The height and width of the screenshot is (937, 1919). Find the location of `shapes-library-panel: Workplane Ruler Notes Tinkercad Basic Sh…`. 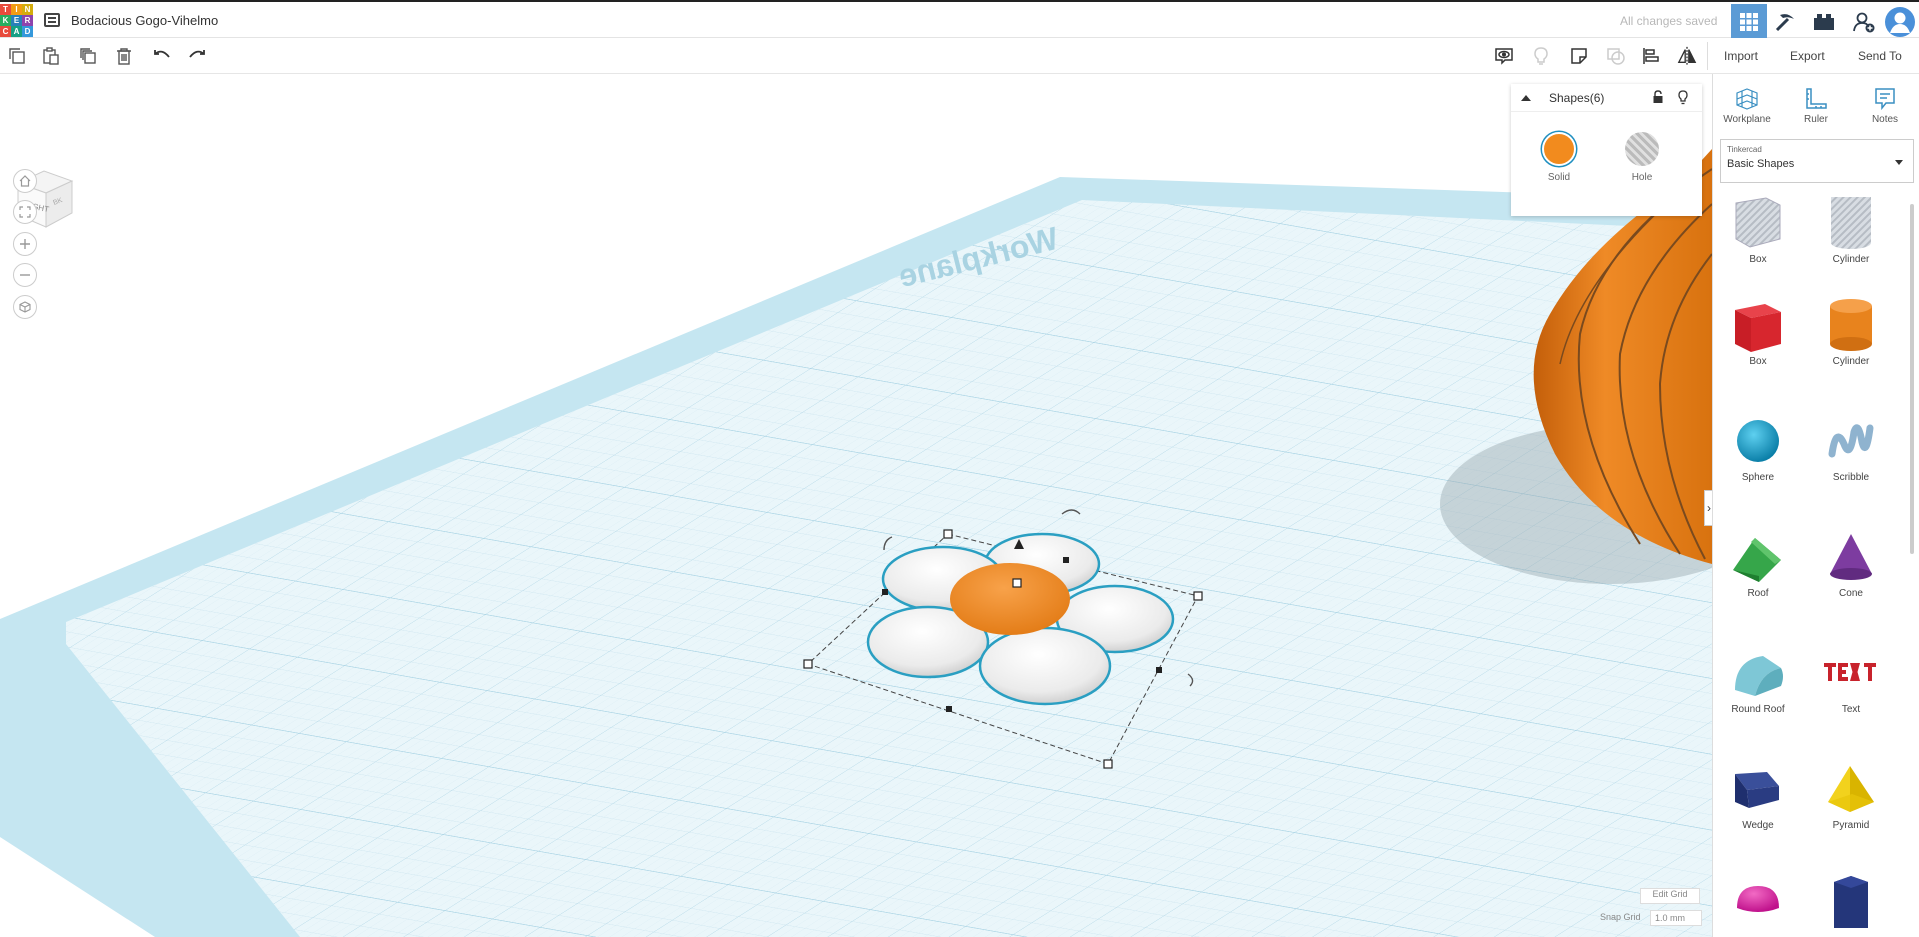

shapes-library-panel: Workplane Ruler Notes Tinkercad Basic Sh… is located at coordinates (1815, 505).